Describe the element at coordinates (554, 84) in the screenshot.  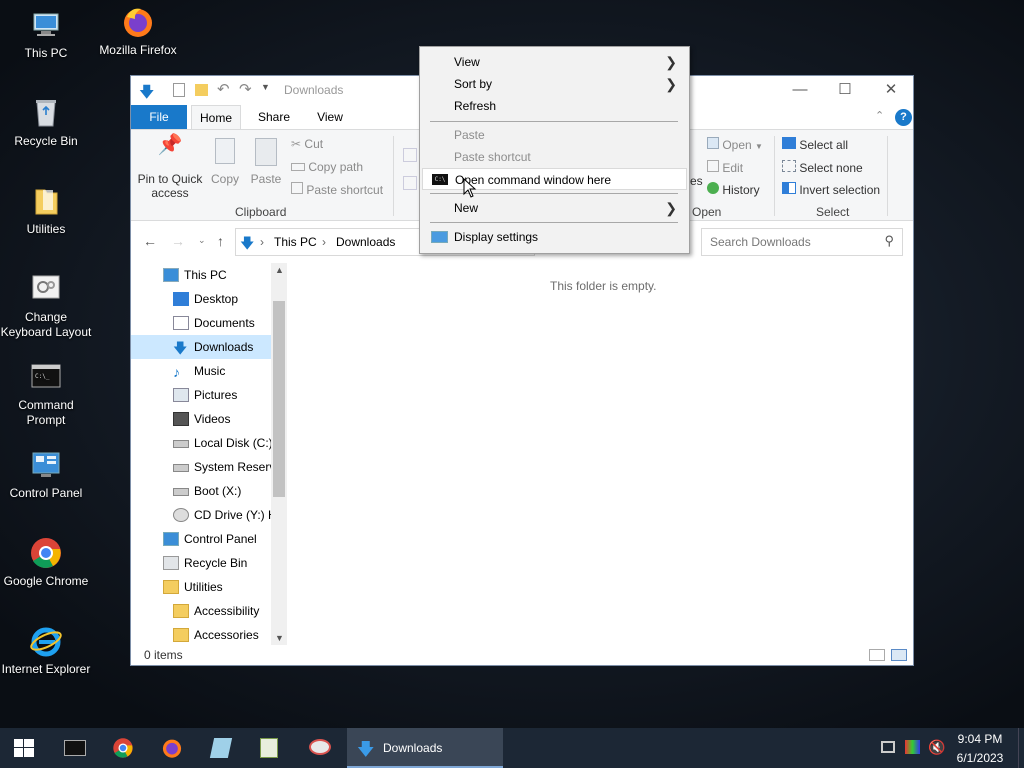
I see `menu-item-sort-by: Sort by ❯` at that location.